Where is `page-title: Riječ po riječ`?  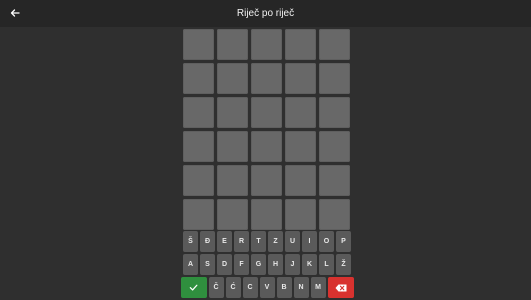
page-title: Riječ po riječ is located at coordinates (265, 13).